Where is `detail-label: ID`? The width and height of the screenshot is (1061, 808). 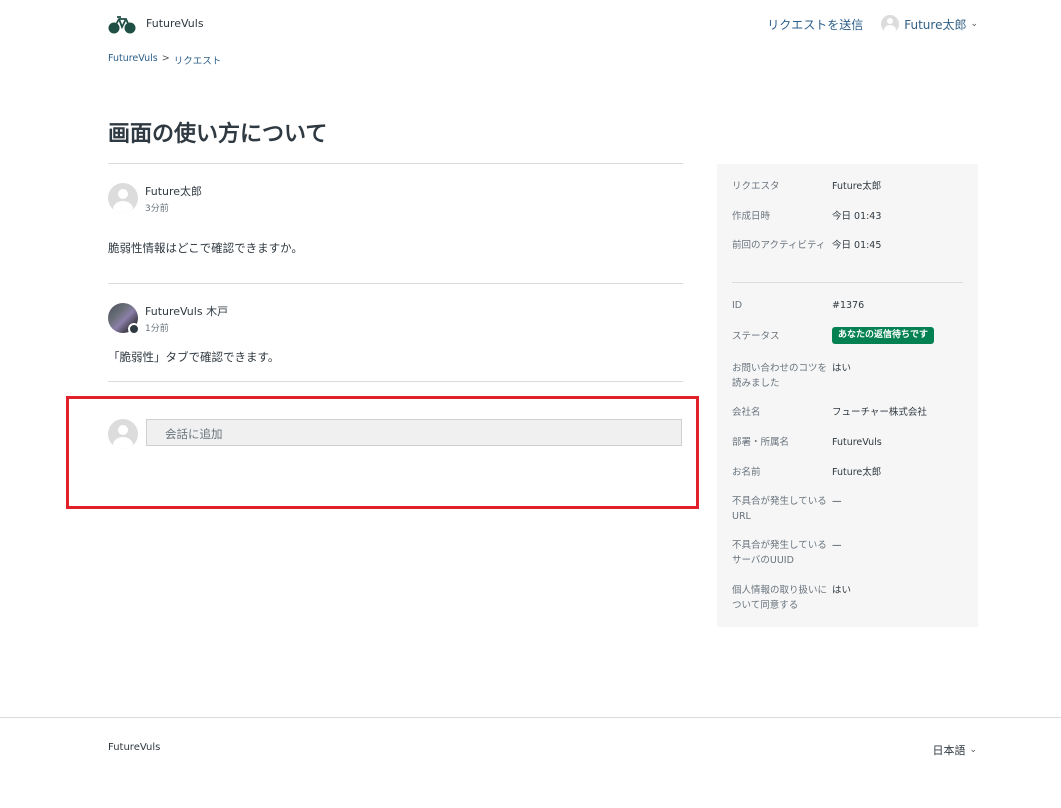
detail-label: ID is located at coordinates (737, 305).